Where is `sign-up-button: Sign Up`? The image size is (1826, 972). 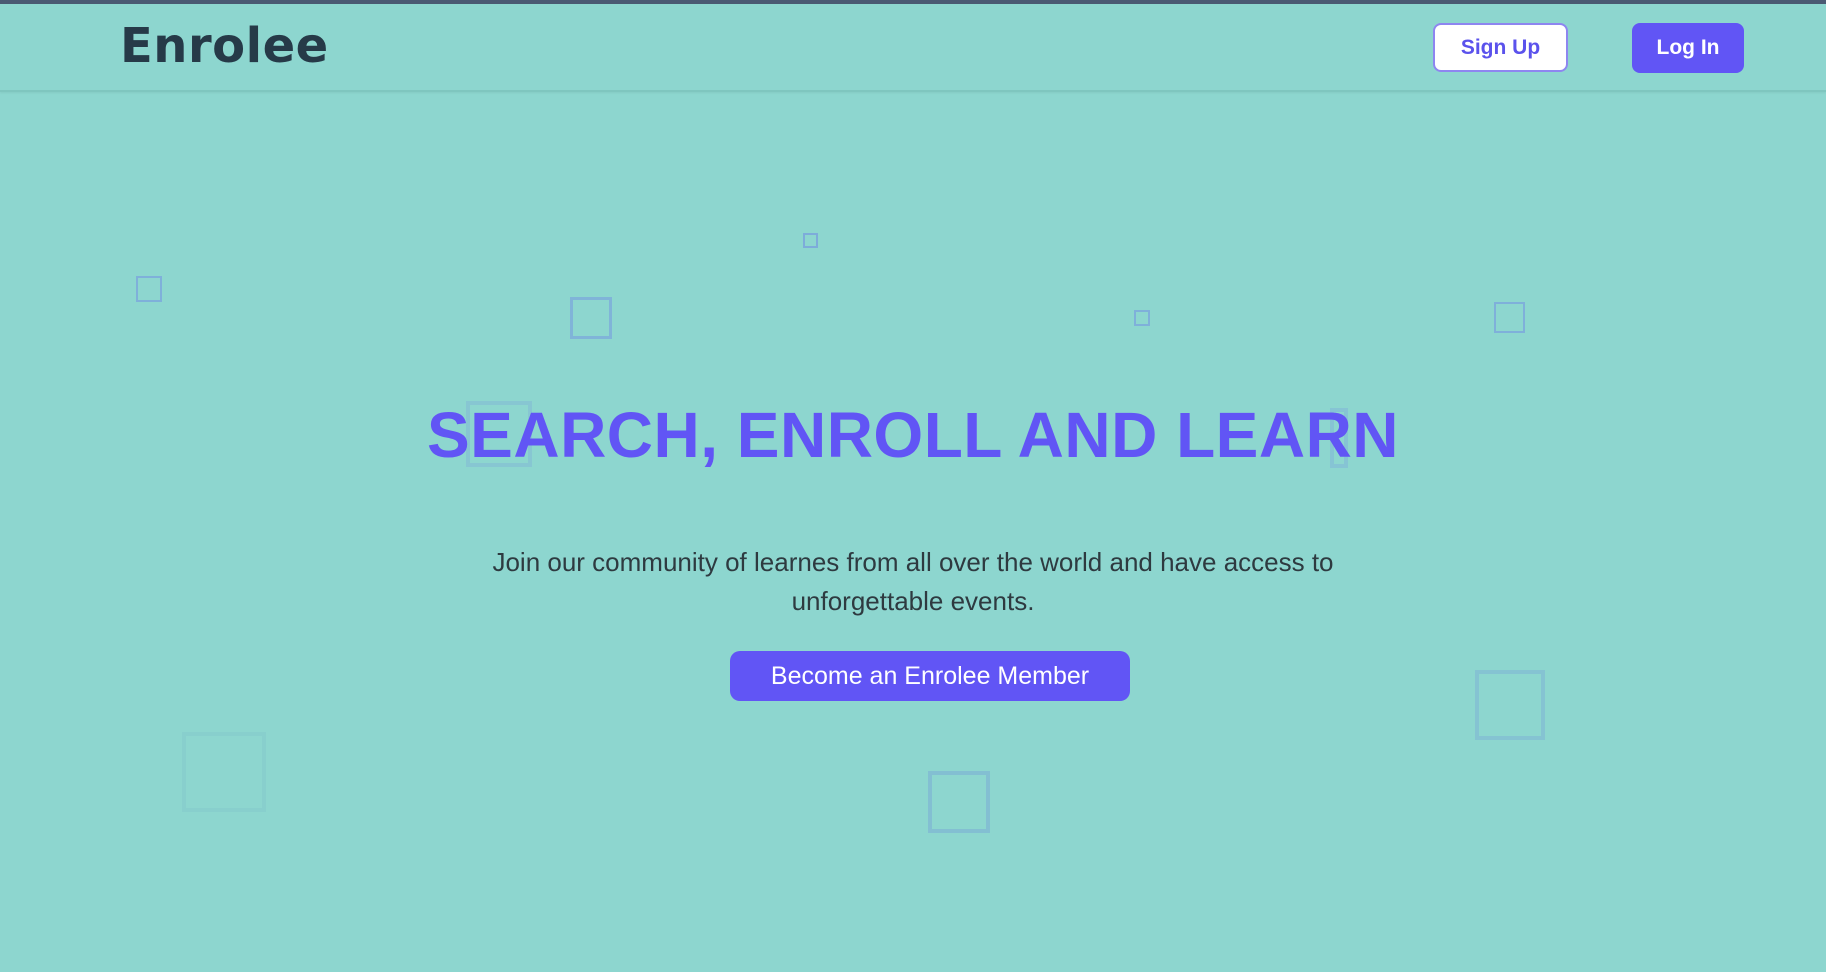
sign-up-button: Sign Up is located at coordinates (1500, 47).